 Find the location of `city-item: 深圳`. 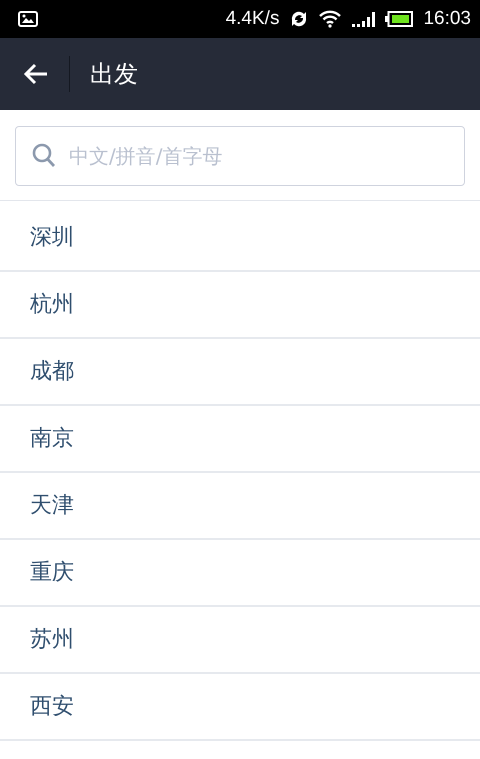

city-item: 深圳 is located at coordinates (240, 238).